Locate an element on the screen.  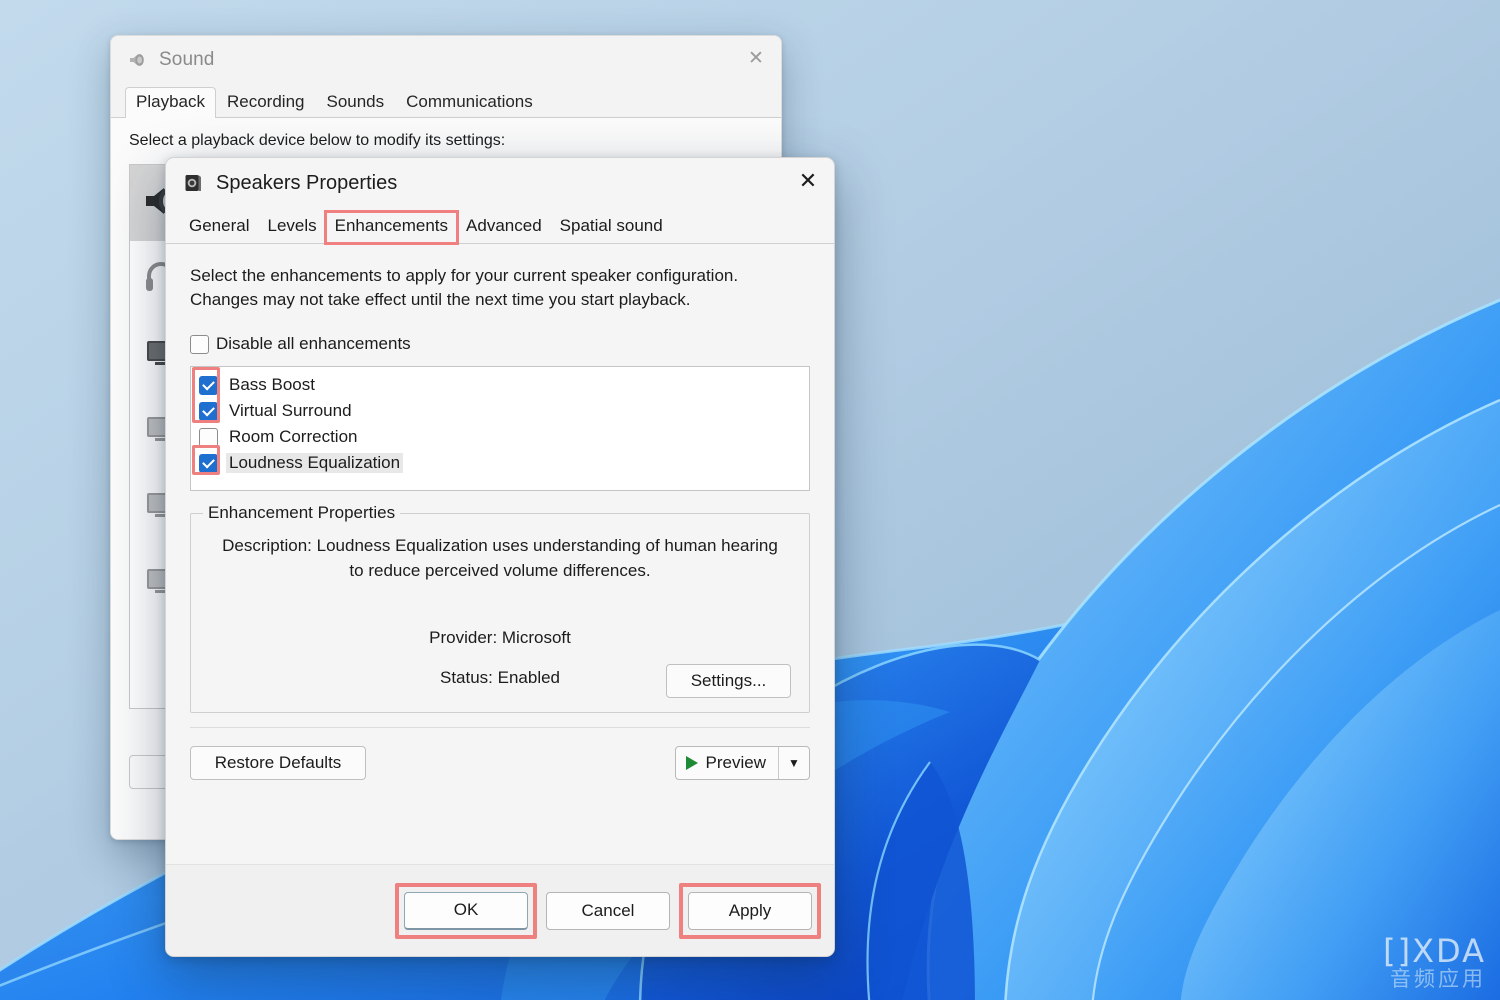
ok-button-annotation: OK is located at coordinates (466, 910).